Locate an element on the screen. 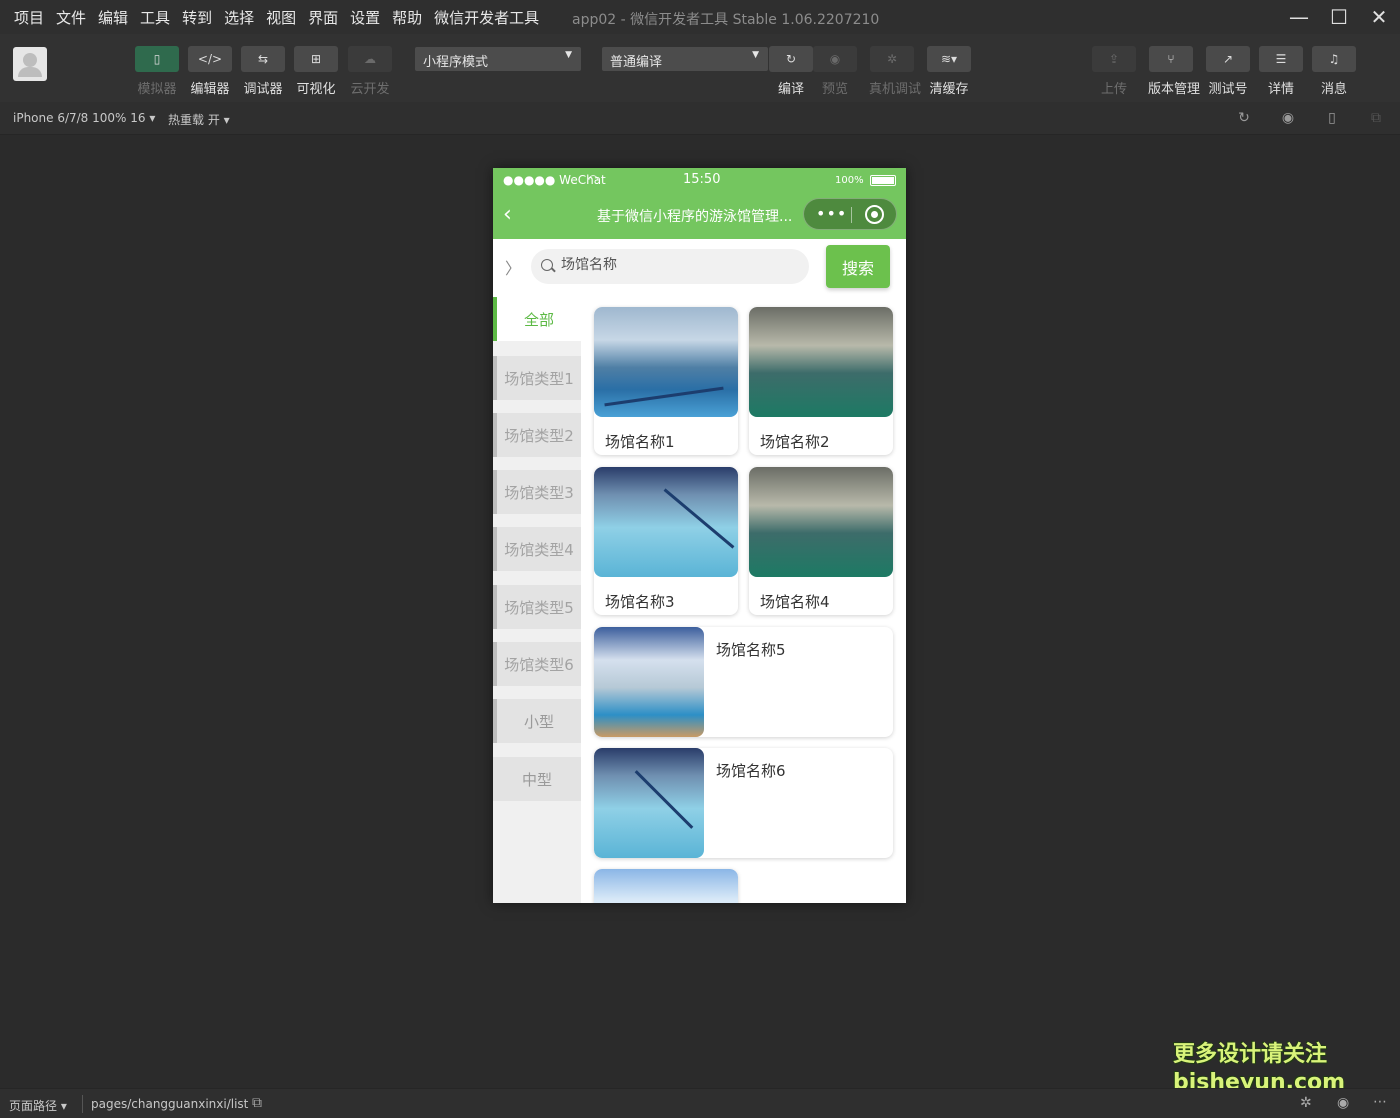  venue-card is located at coordinates (666, 886).